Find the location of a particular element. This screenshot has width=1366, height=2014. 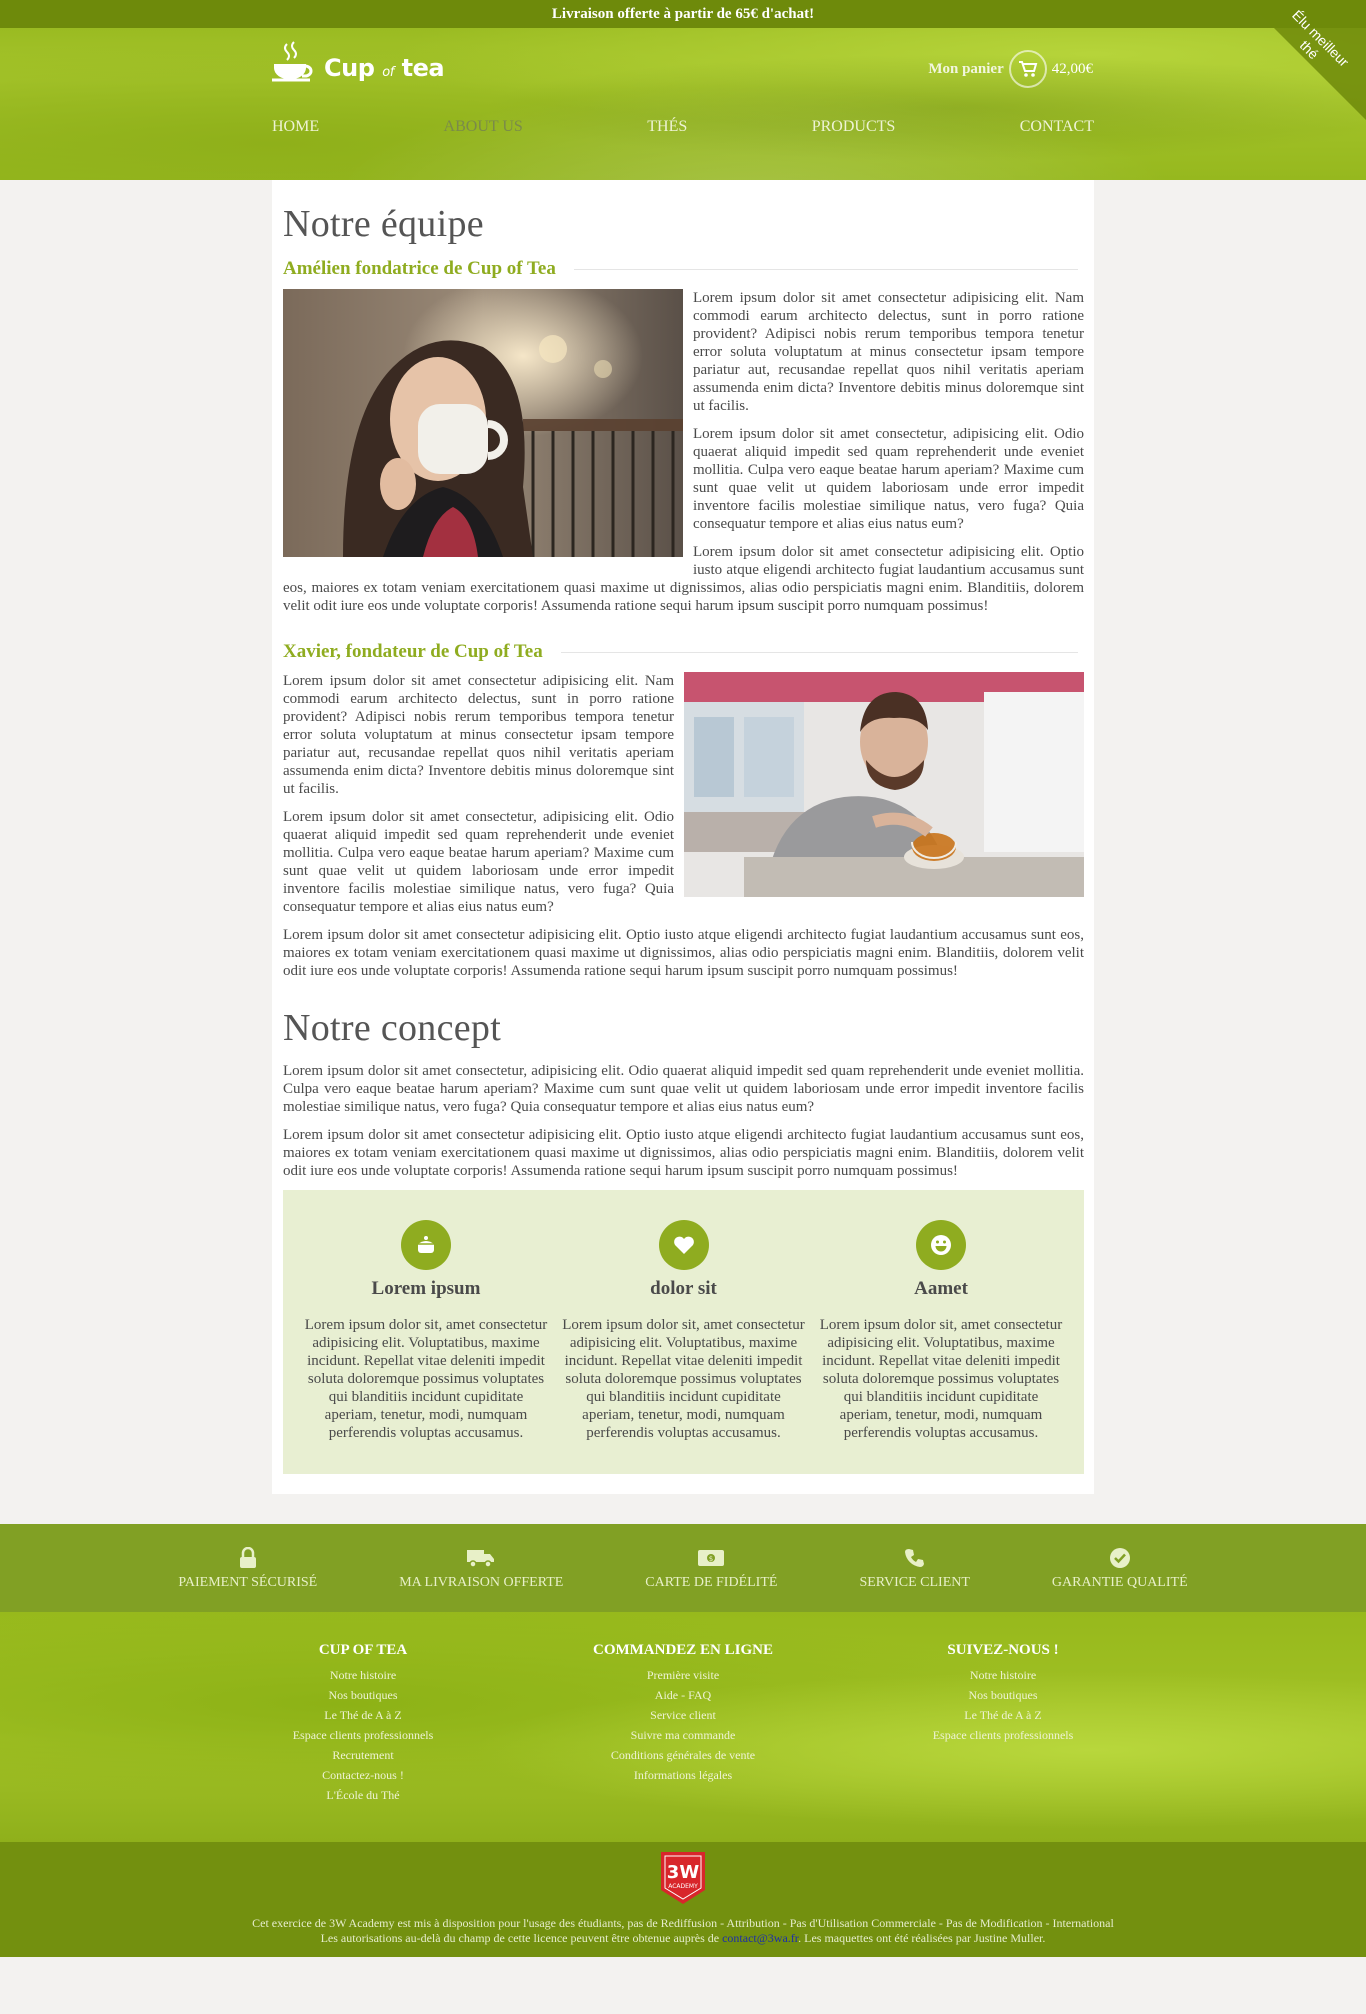

service-customer-service: SERVICE CLIENT is located at coordinates (914, 1568).